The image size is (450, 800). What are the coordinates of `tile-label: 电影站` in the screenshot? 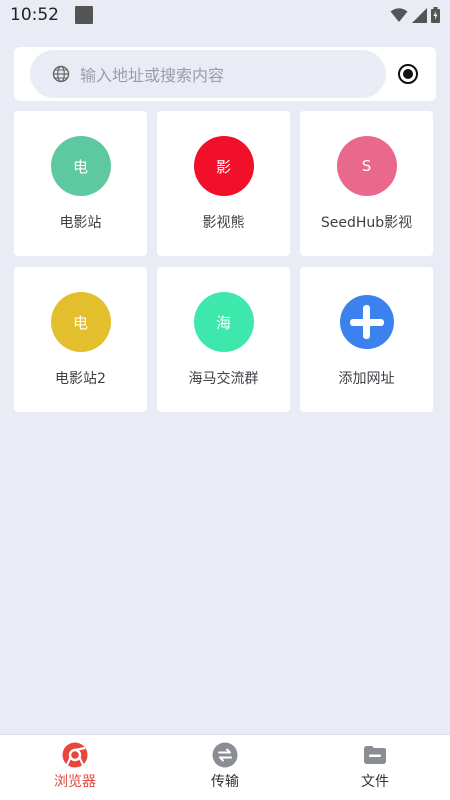 It's located at (80, 223).